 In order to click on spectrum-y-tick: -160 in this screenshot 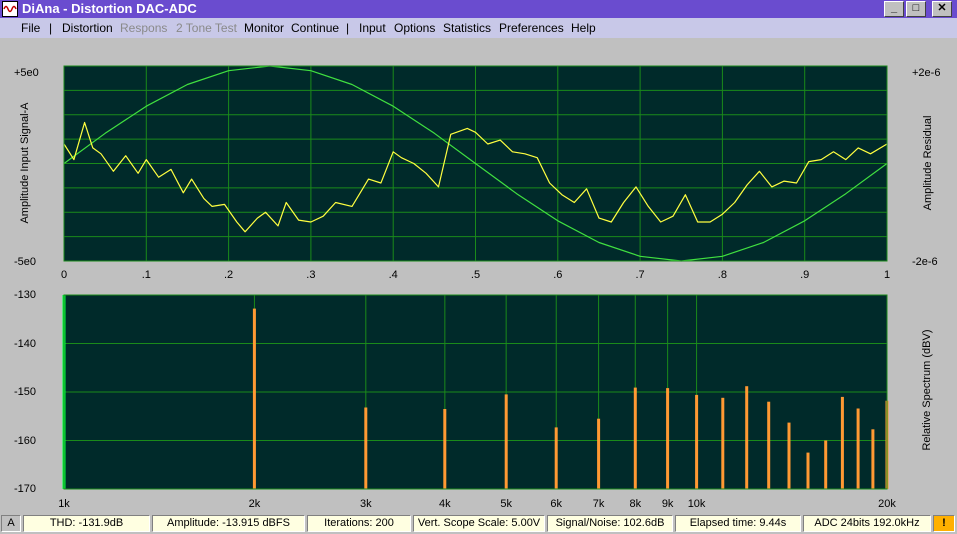, I will do `click(25, 440)`.